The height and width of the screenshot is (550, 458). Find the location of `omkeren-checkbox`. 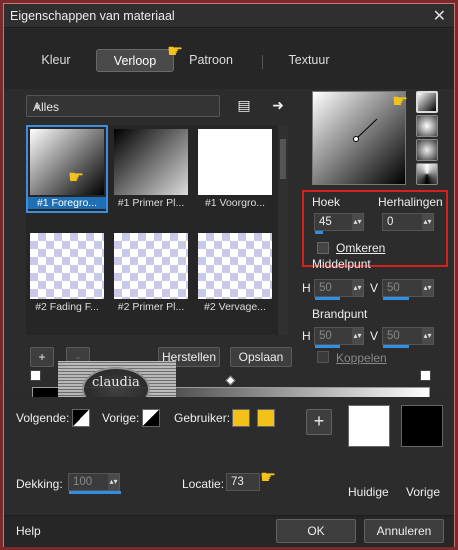

omkeren-checkbox is located at coordinates (323, 248).